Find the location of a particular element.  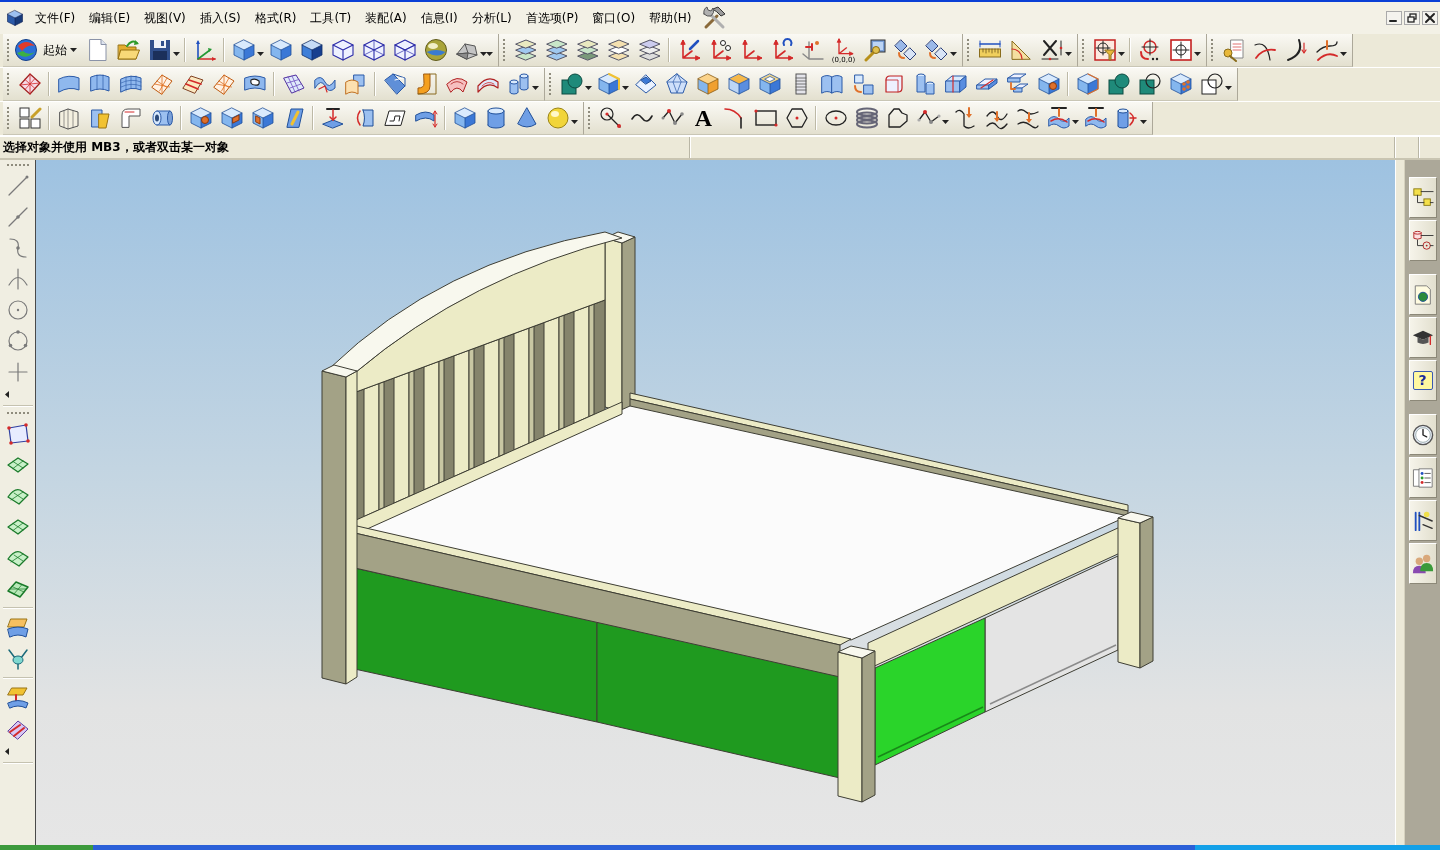

minimize-icon is located at coordinates (1394, 18).